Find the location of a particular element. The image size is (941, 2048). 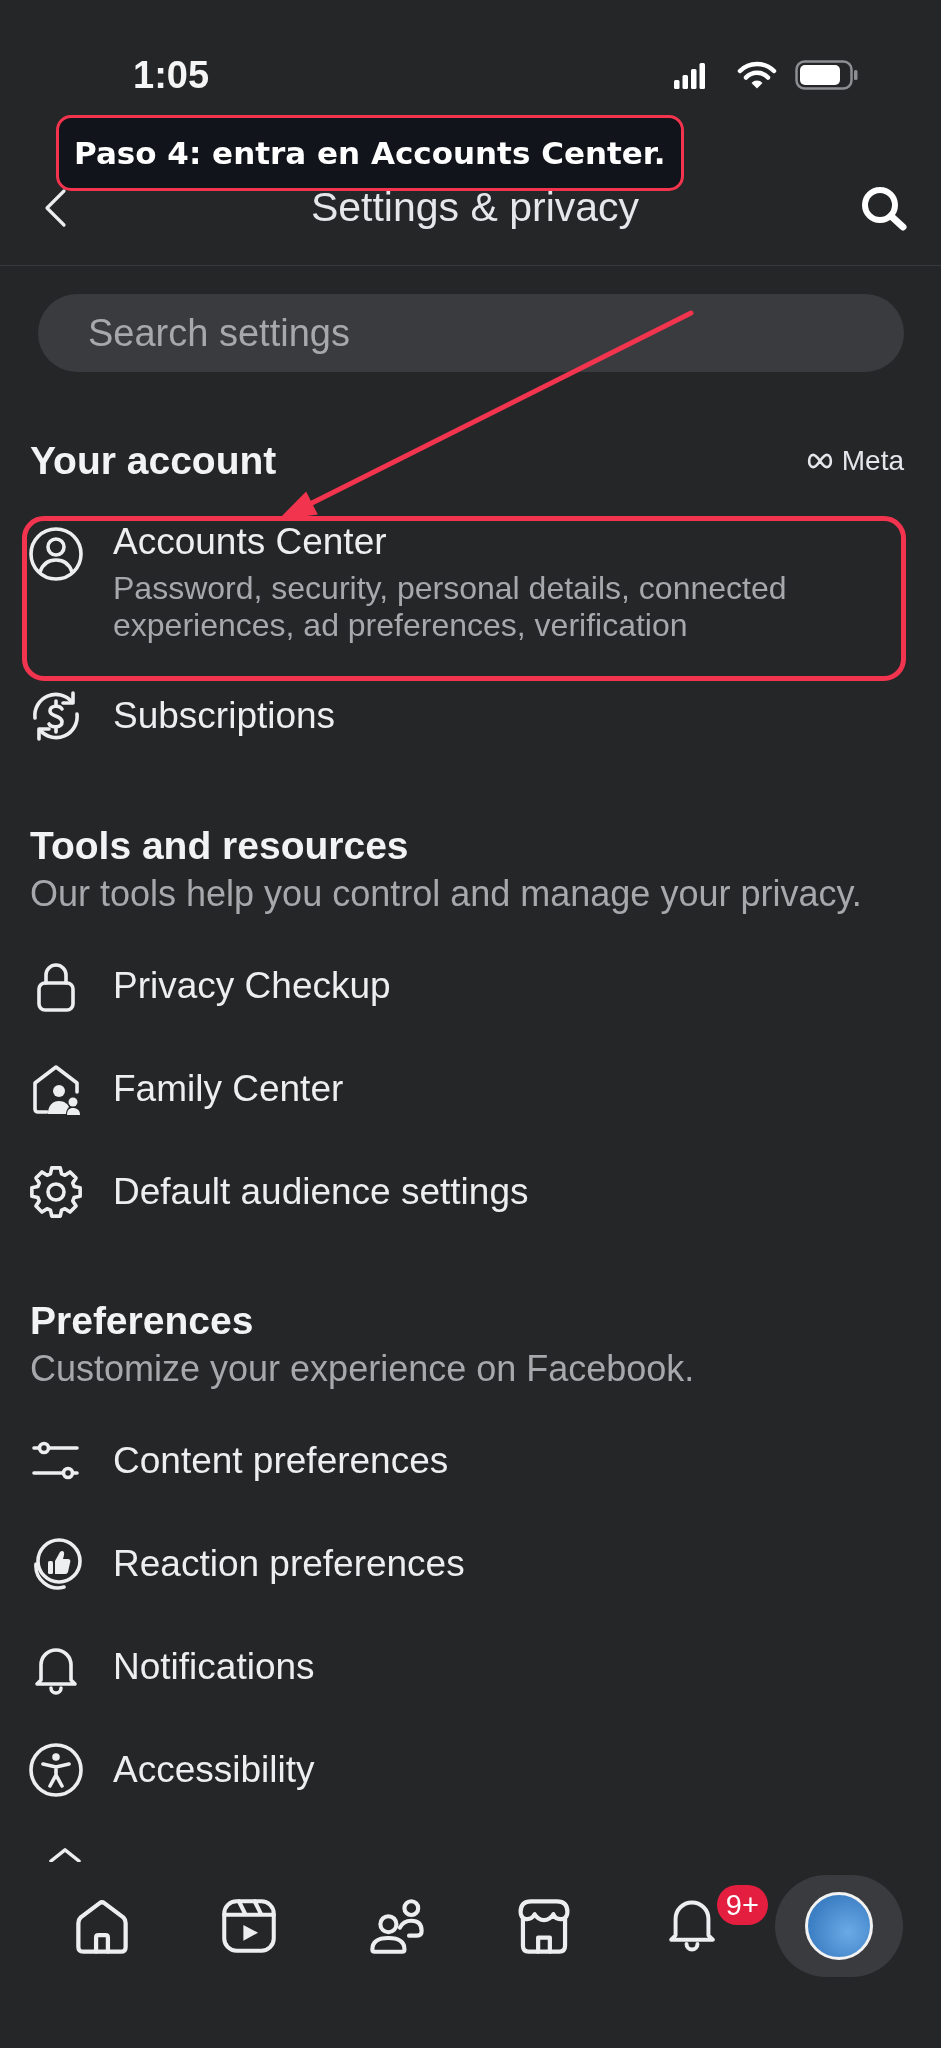

notification-badge: 9+ is located at coordinates (742, 1905).